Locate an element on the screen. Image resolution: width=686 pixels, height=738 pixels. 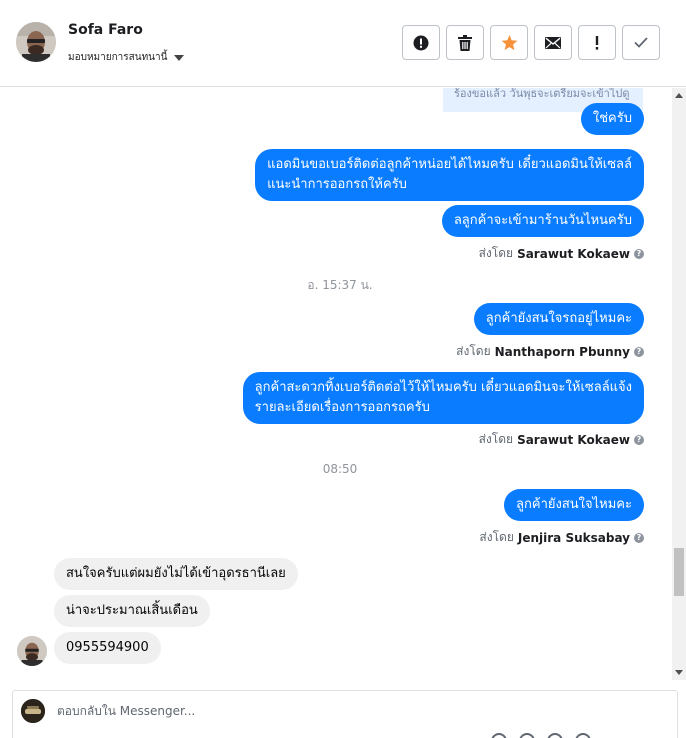
alert-circle-icon is located at coordinates (421, 42).